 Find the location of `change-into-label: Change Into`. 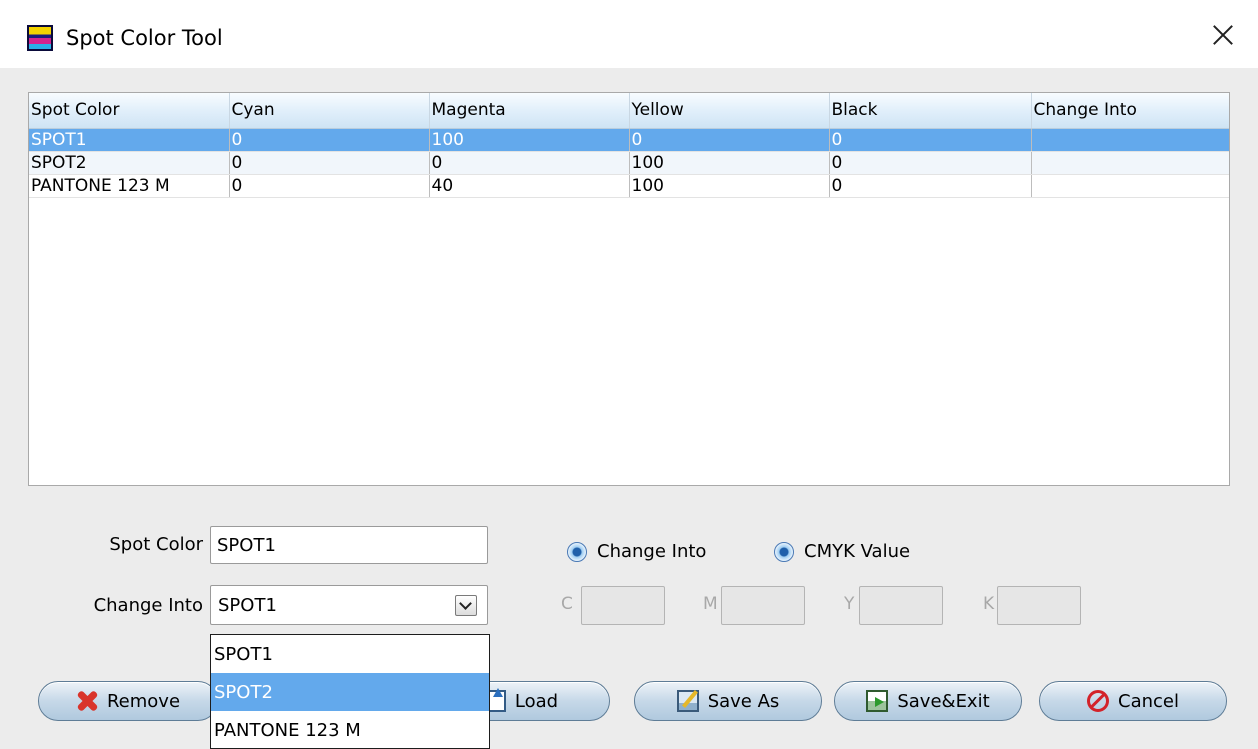

change-into-label: Change Into is located at coordinates (148, 605).